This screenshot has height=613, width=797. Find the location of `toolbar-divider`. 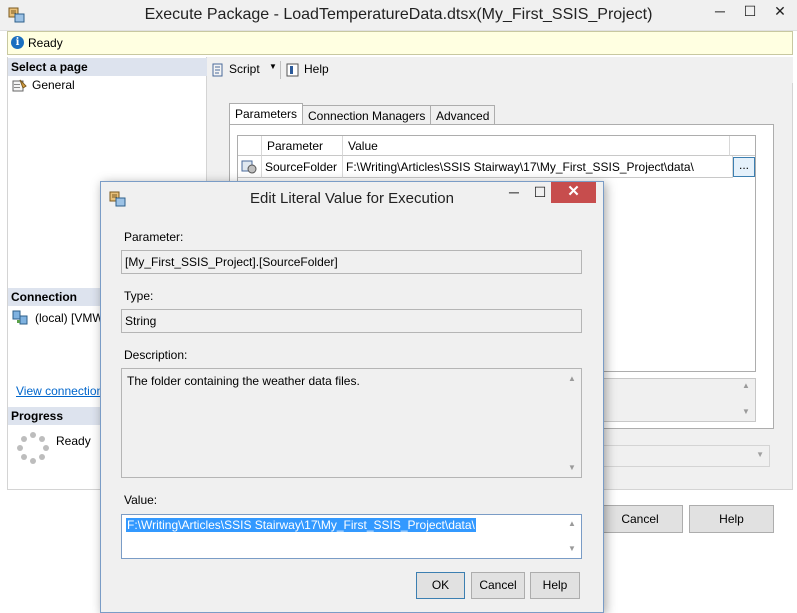

toolbar-divider is located at coordinates (280, 70).